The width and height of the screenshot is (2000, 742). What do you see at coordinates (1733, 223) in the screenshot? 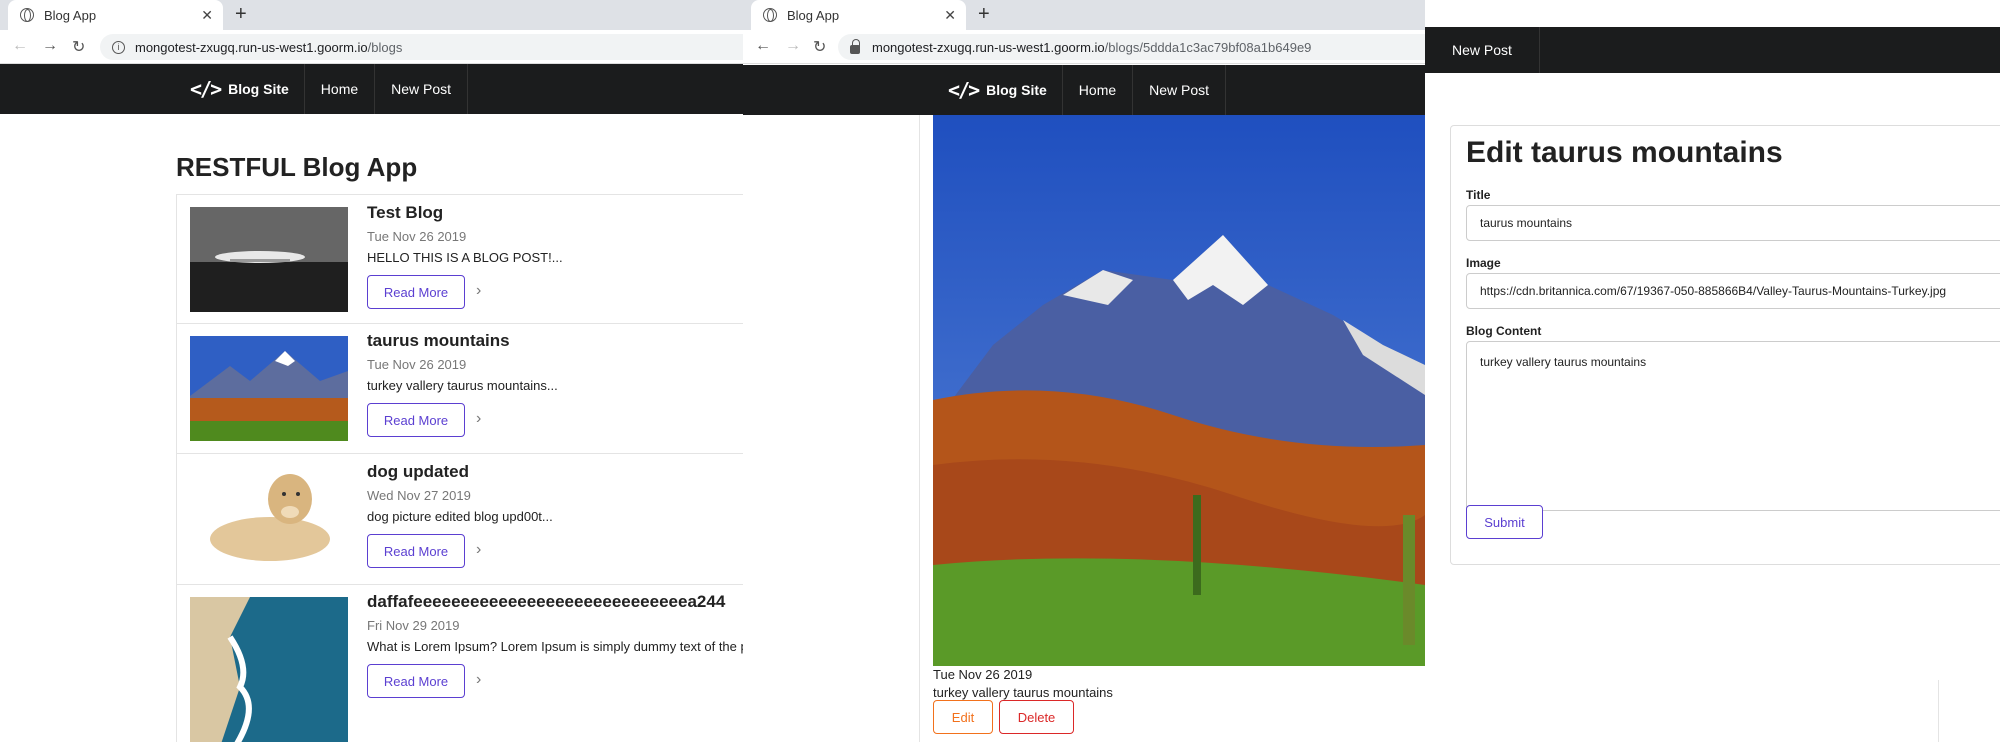
I see `title-input: taurus mountains` at bounding box center [1733, 223].